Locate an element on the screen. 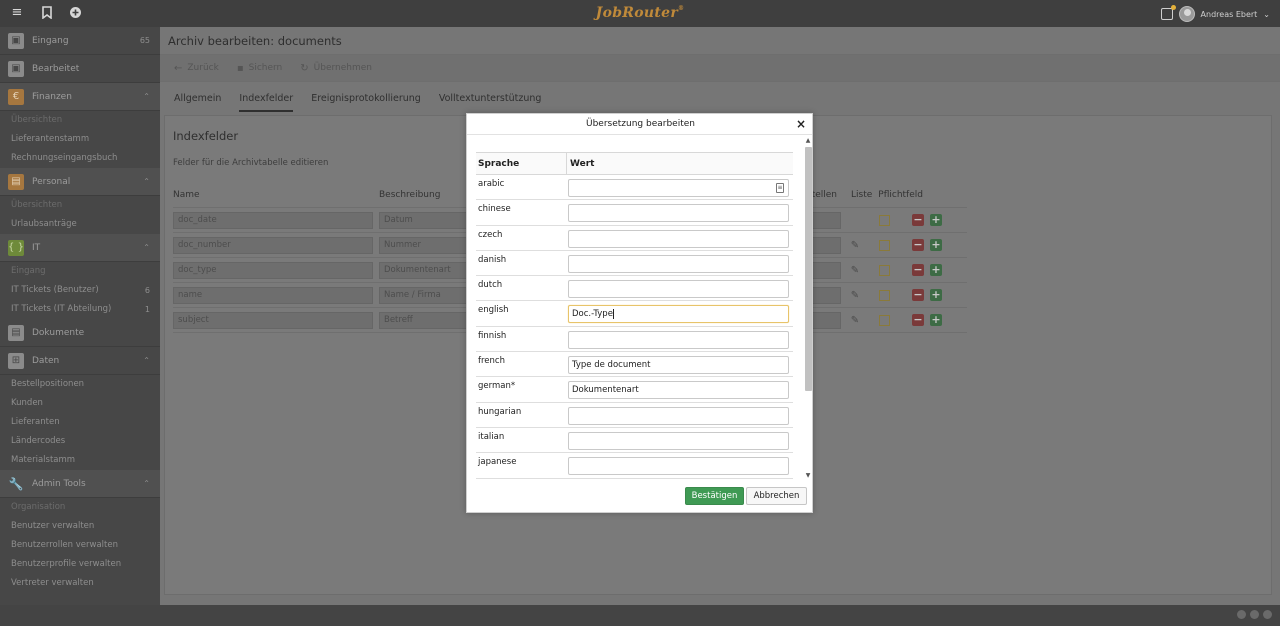 Image resolution: width=1280 pixels, height=626 pixels. sidebar-item-bearbeitet: ▣ Bearbeitet is located at coordinates (80, 69).